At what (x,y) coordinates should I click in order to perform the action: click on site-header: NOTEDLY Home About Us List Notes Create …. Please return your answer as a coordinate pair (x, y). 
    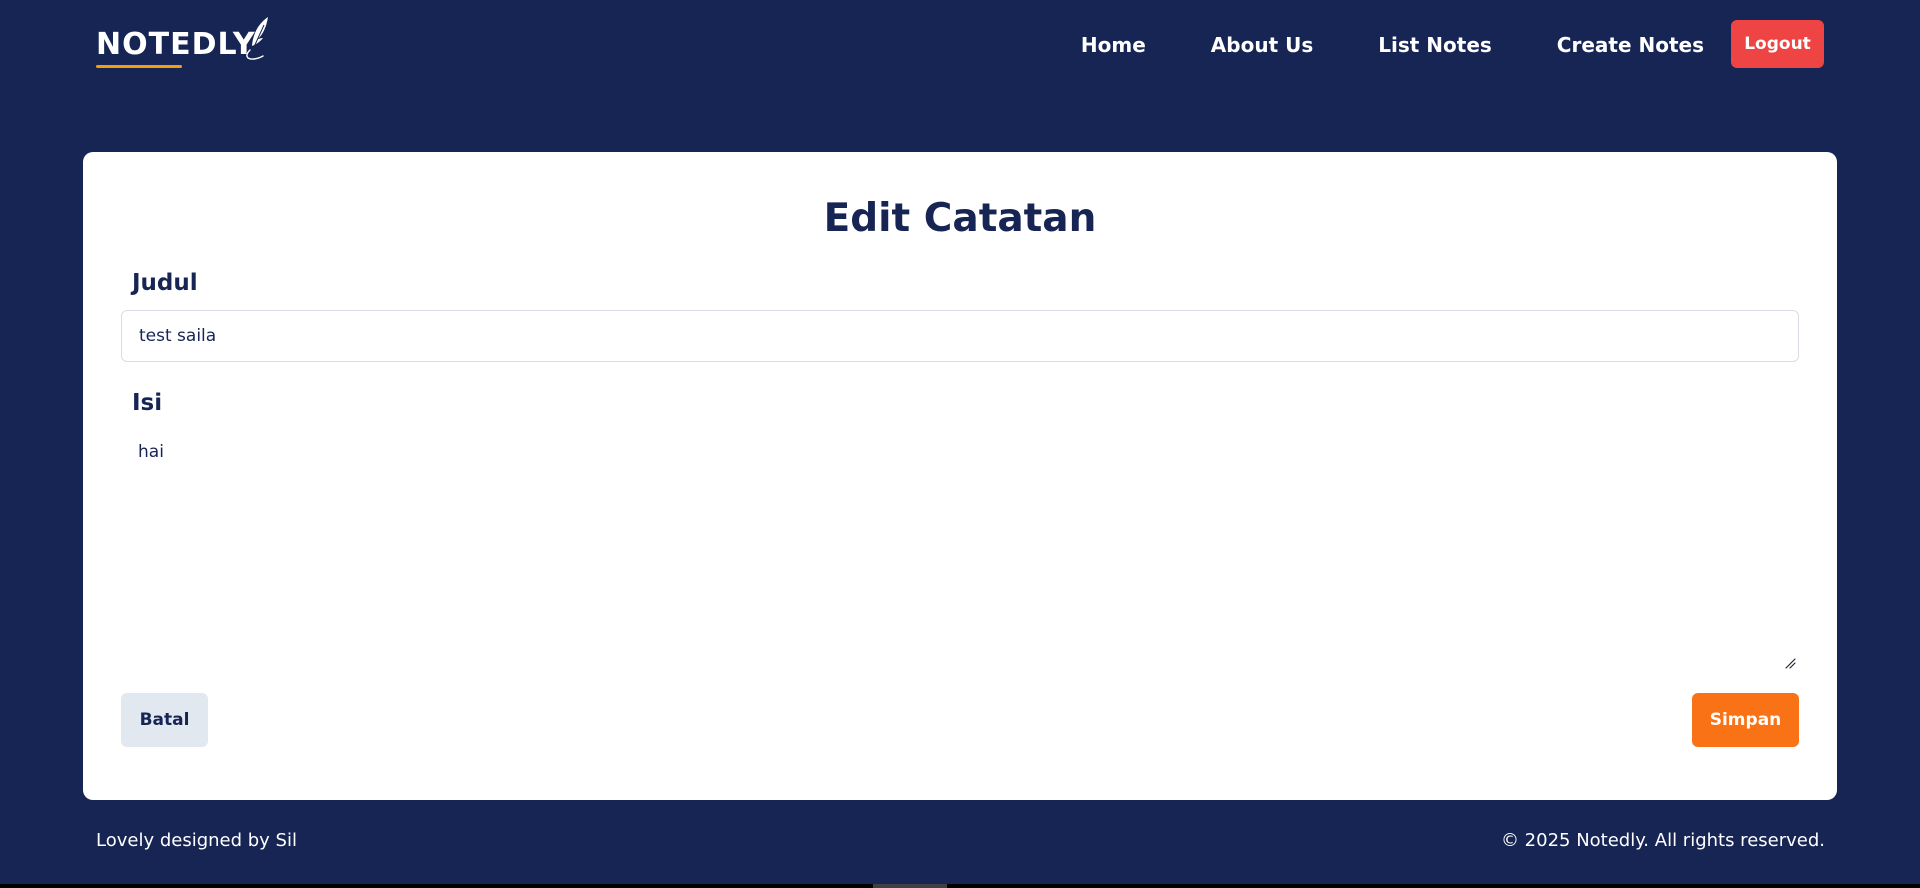
    Looking at the image, I should click on (960, 45).